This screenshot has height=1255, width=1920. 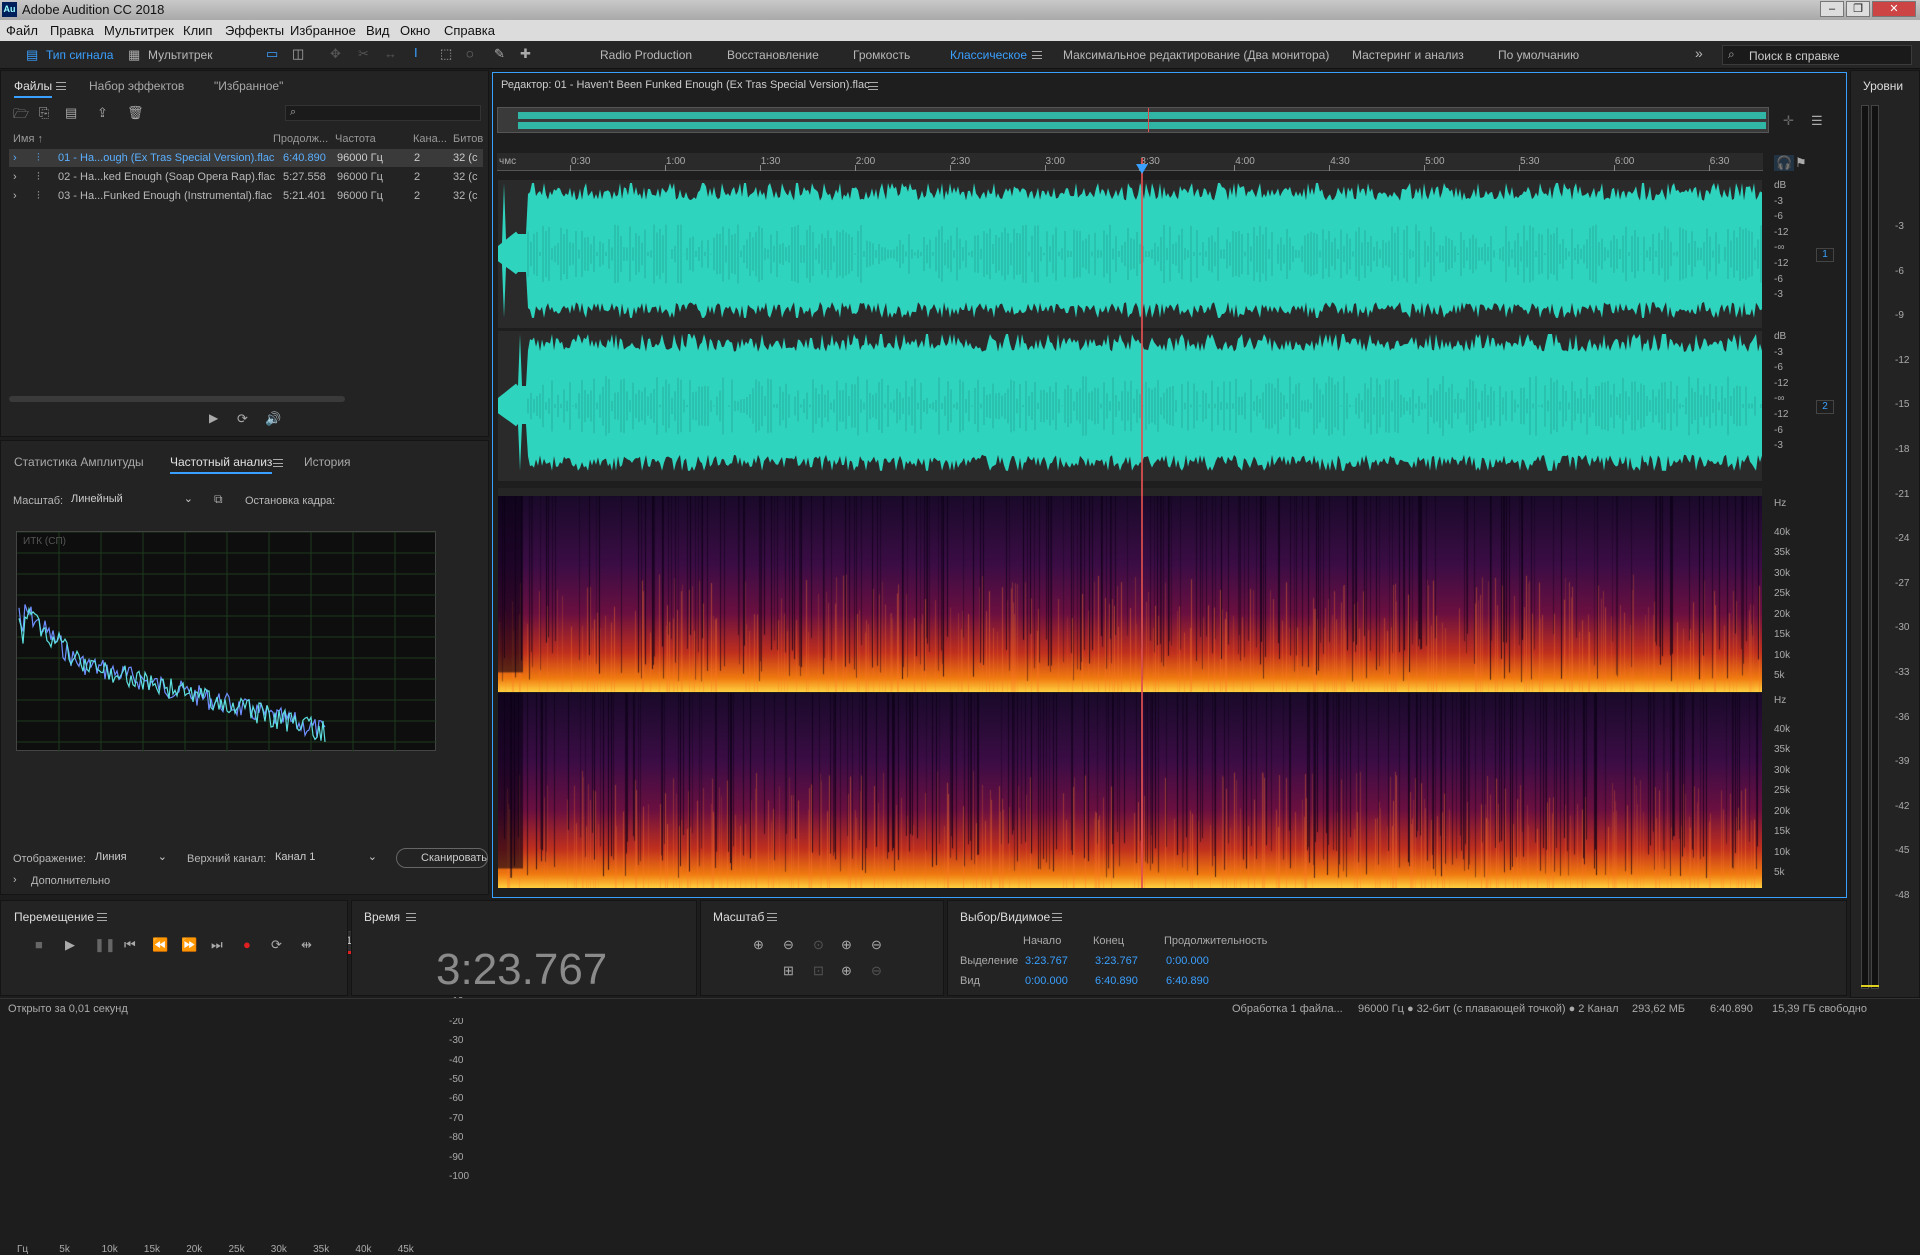 What do you see at coordinates (70, 945) in the screenshot?
I see `play-icon: ▶` at bounding box center [70, 945].